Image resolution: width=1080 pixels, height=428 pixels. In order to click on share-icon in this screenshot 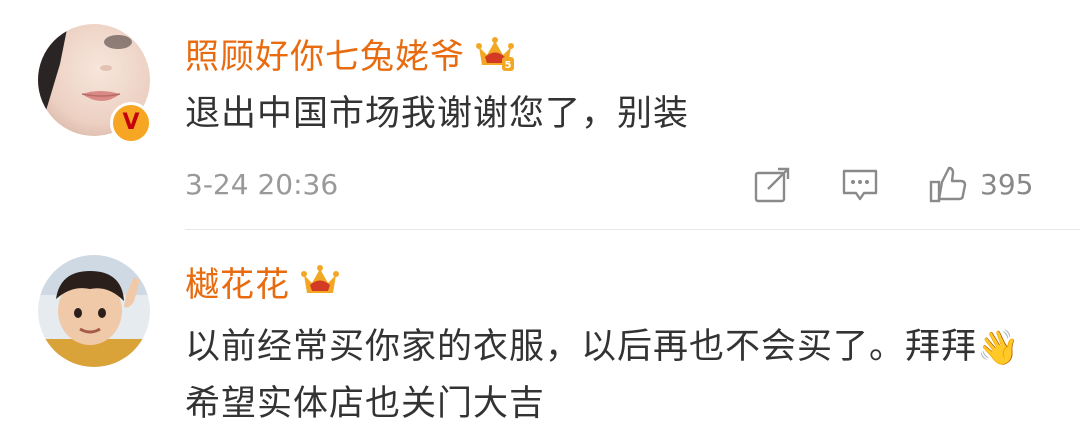, I will do `click(772, 185)`.